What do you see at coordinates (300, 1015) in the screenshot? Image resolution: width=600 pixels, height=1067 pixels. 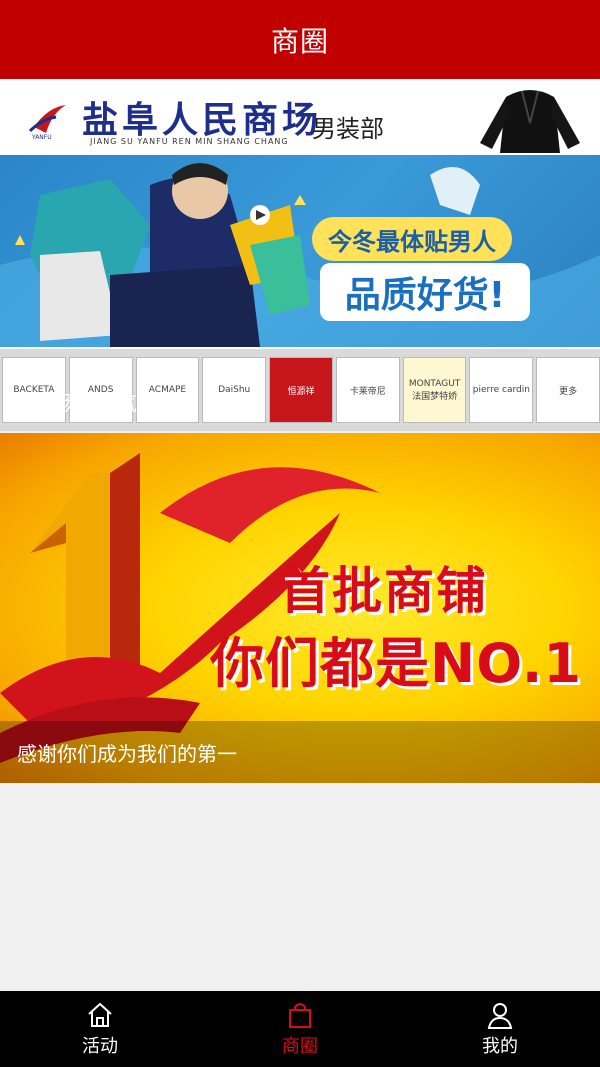 I see `shopping-bag-icon` at bounding box center [300, 1015].